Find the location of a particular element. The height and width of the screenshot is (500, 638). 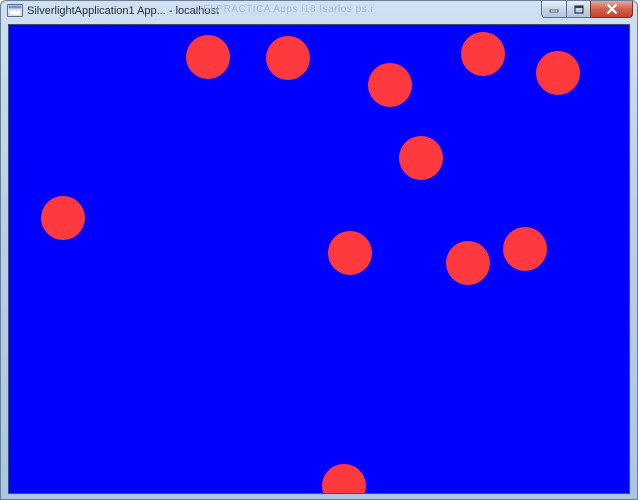

caption-buttons is located at coordinates (587, 10).